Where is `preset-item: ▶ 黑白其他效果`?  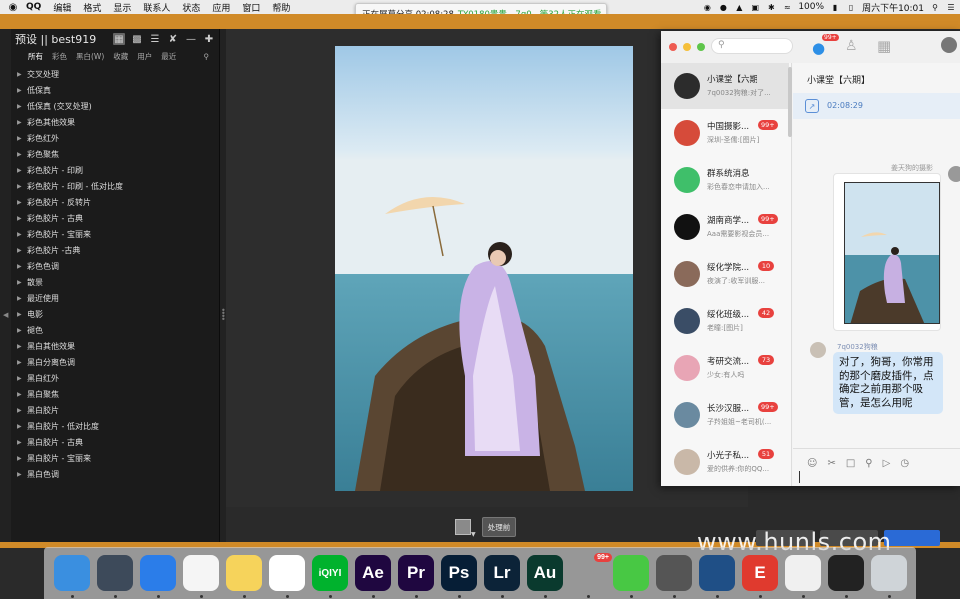
preset-item: ▶ 黑白其他效果 is located at coordinates (115, 346).